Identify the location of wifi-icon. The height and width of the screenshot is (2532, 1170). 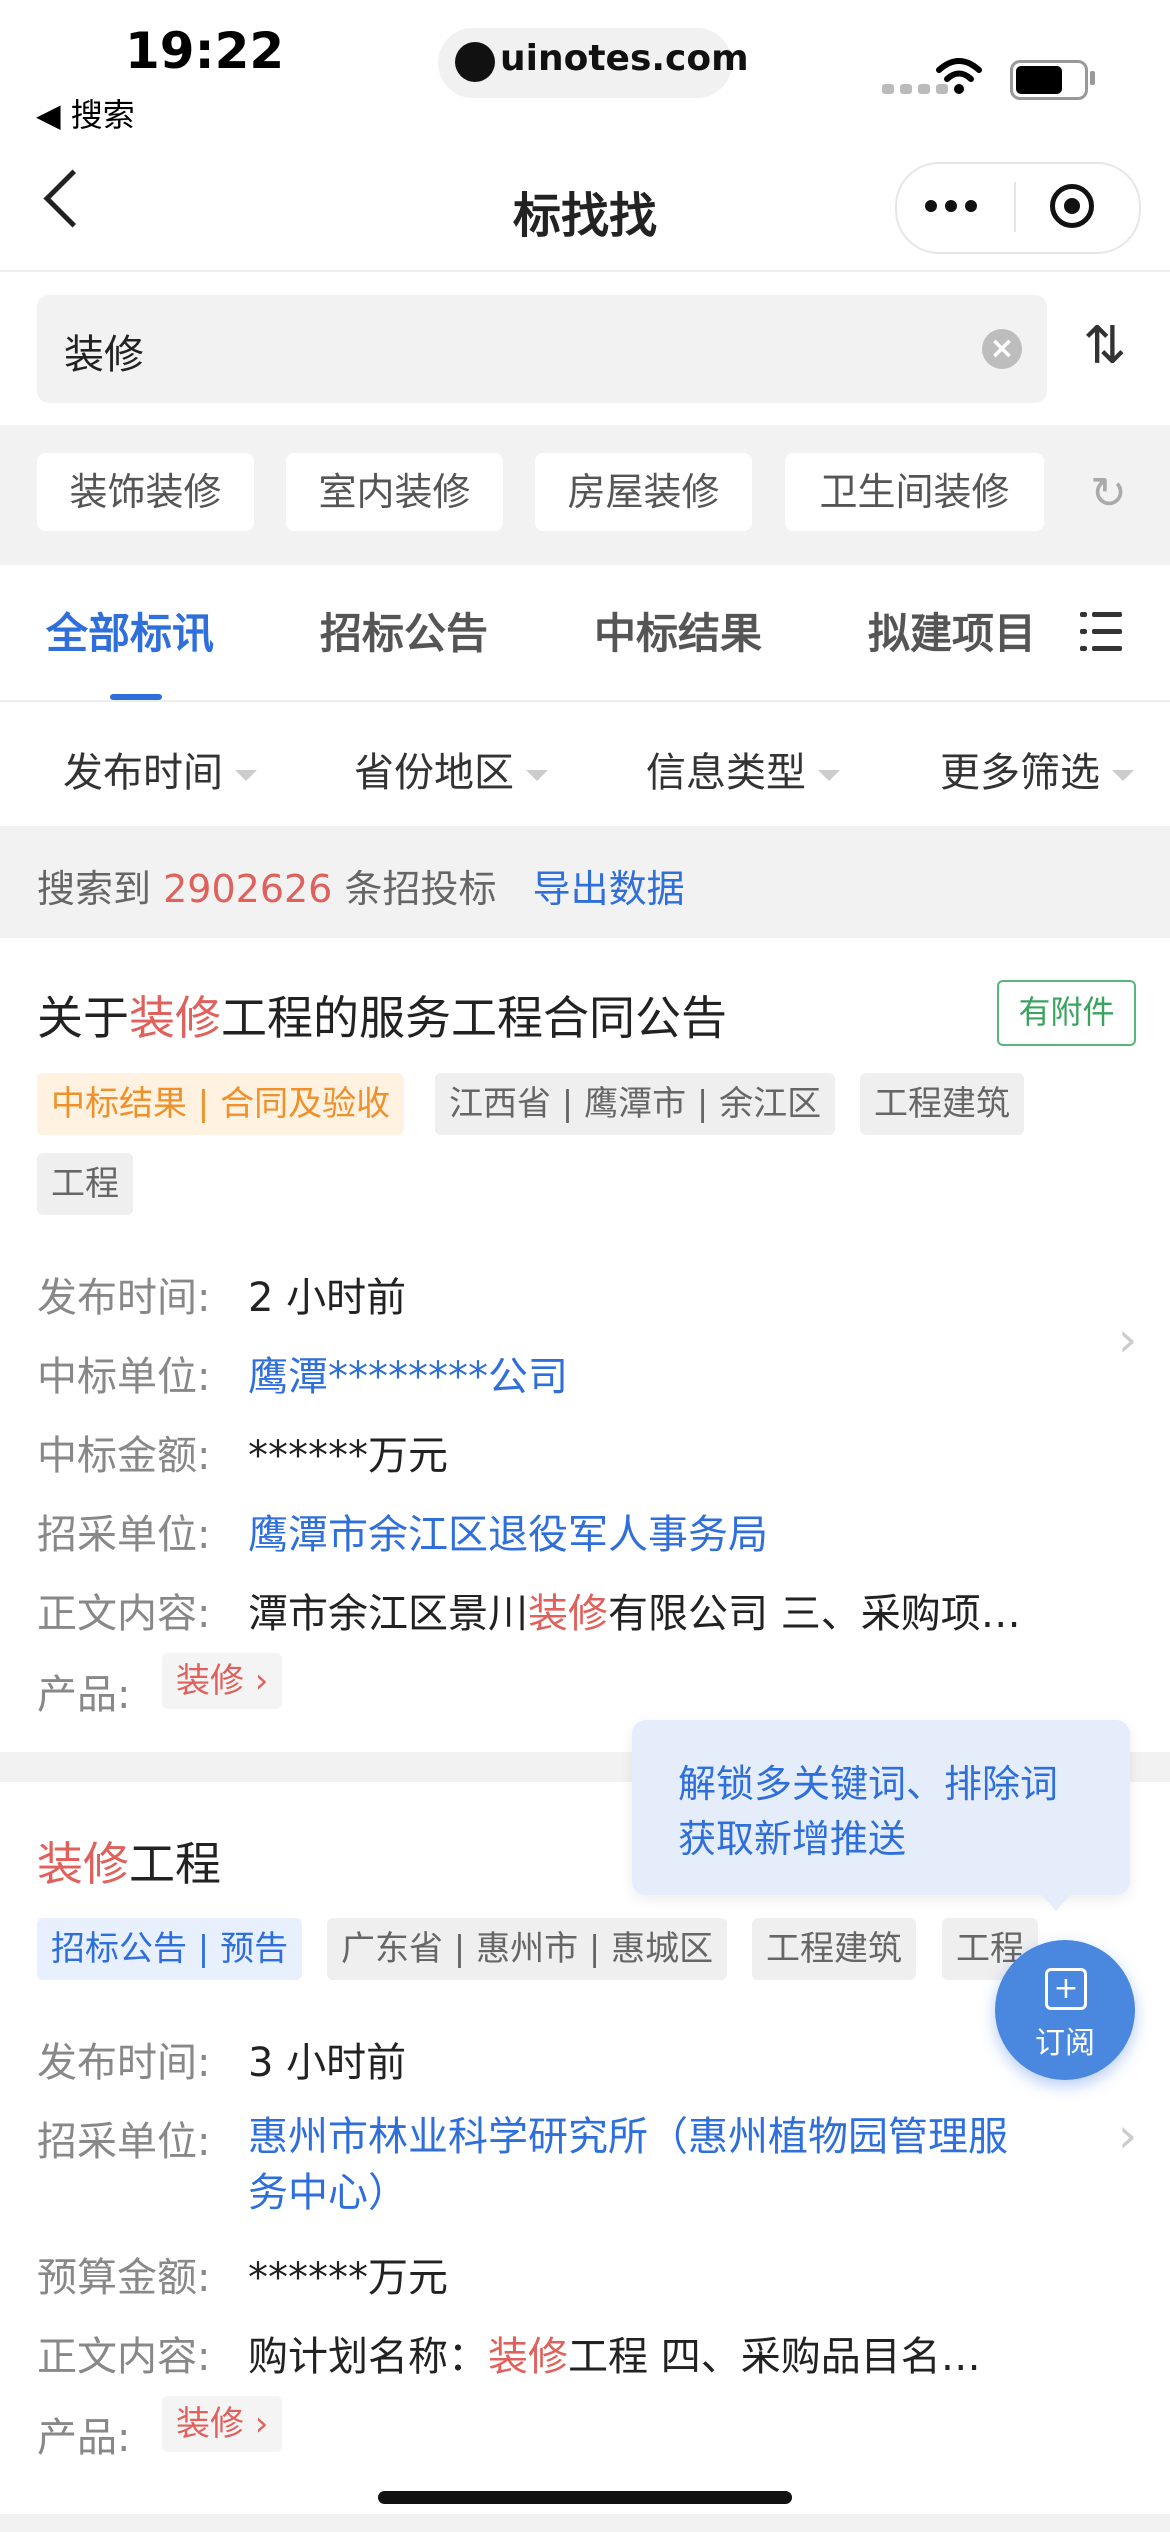
(959, 76).